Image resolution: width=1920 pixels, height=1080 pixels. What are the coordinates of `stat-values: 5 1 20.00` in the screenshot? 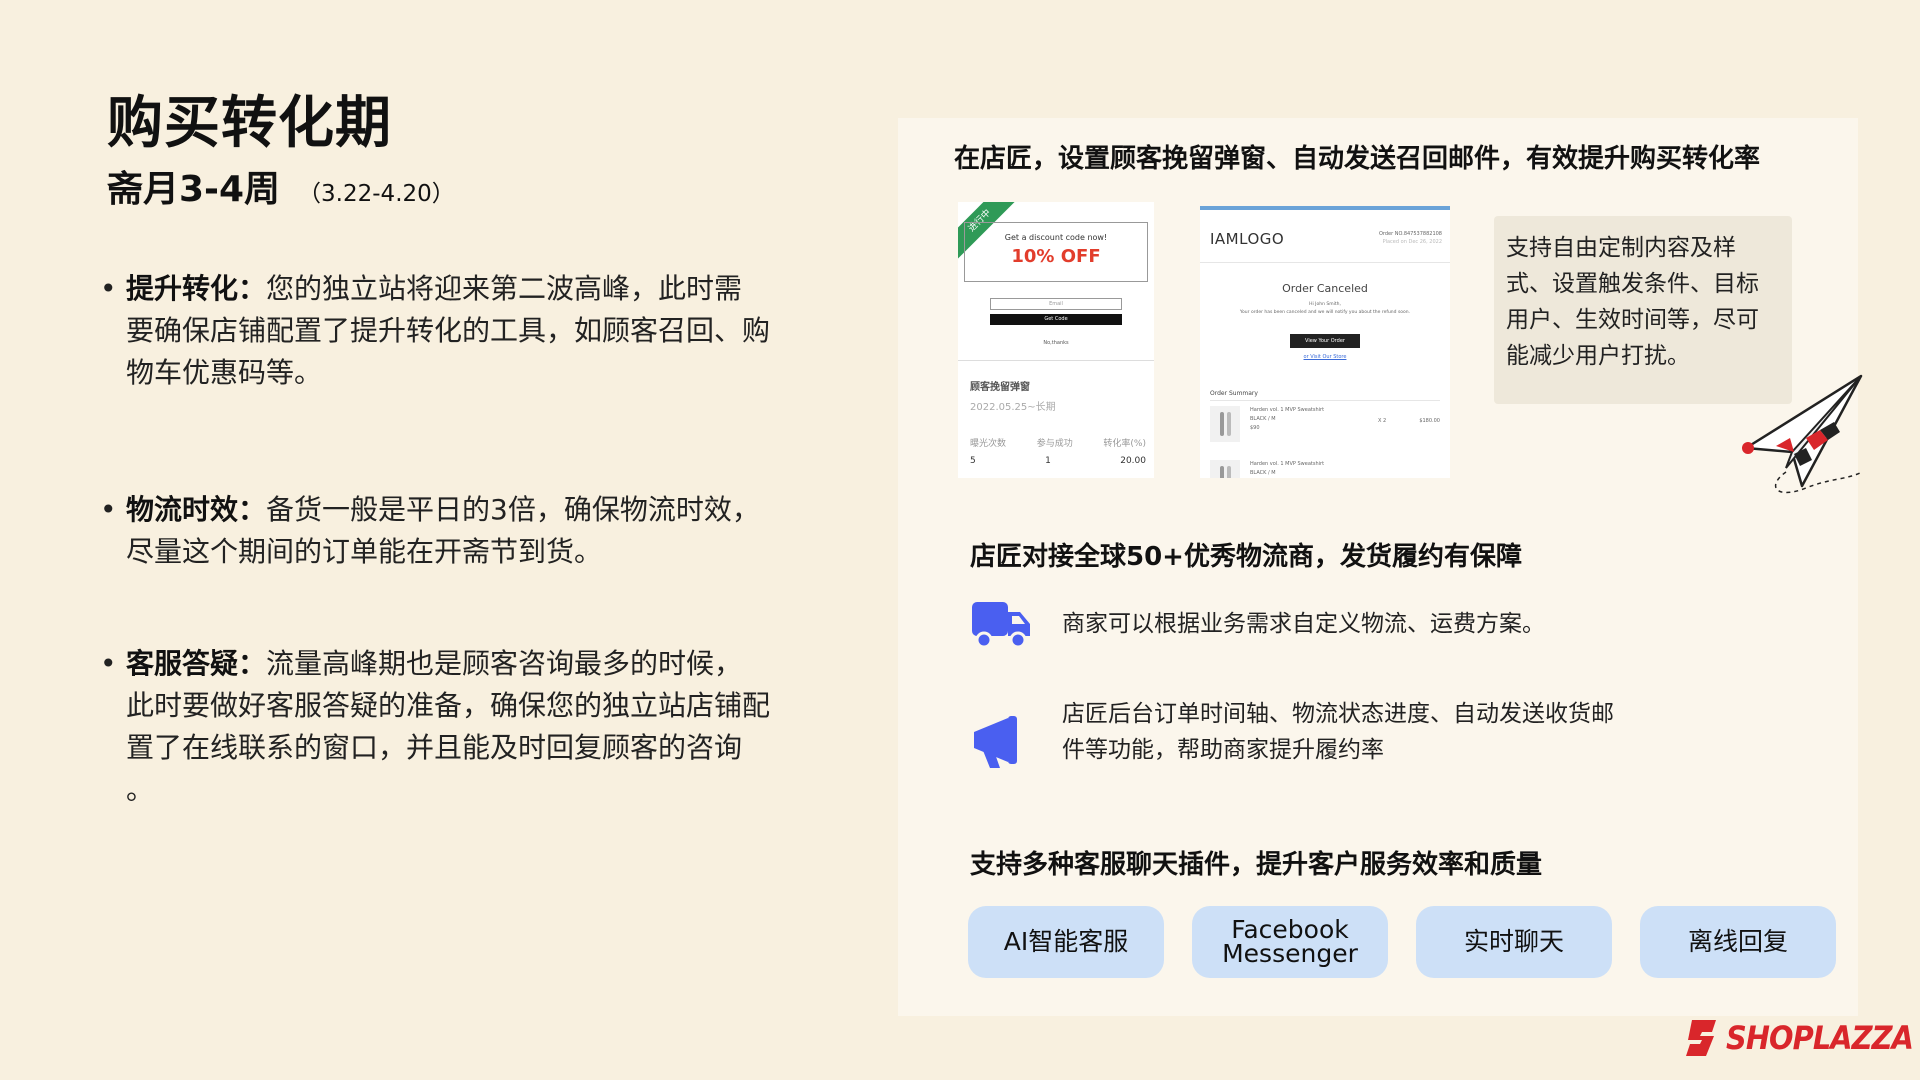 It's located at (1058, 461).